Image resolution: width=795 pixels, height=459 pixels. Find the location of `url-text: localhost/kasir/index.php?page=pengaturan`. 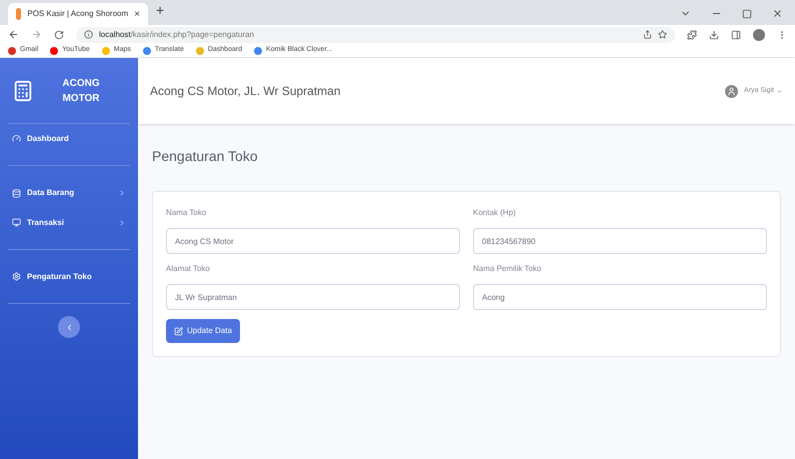

url-text: localhost/kasir/index.php?page=pengaturan is located at coordinates (176, 34).